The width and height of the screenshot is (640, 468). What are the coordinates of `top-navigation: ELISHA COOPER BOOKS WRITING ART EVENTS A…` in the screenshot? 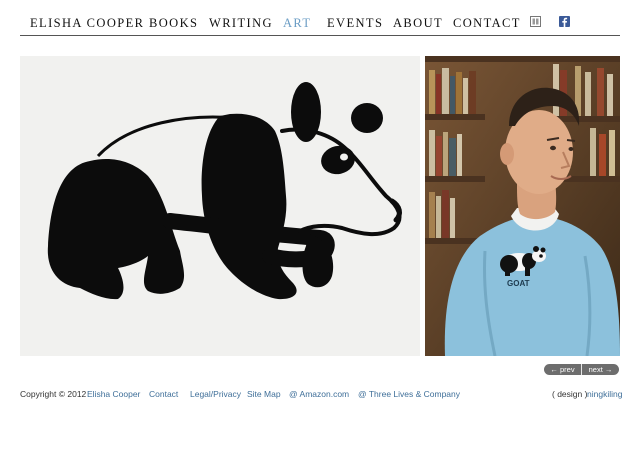 It's located at (320, 18).